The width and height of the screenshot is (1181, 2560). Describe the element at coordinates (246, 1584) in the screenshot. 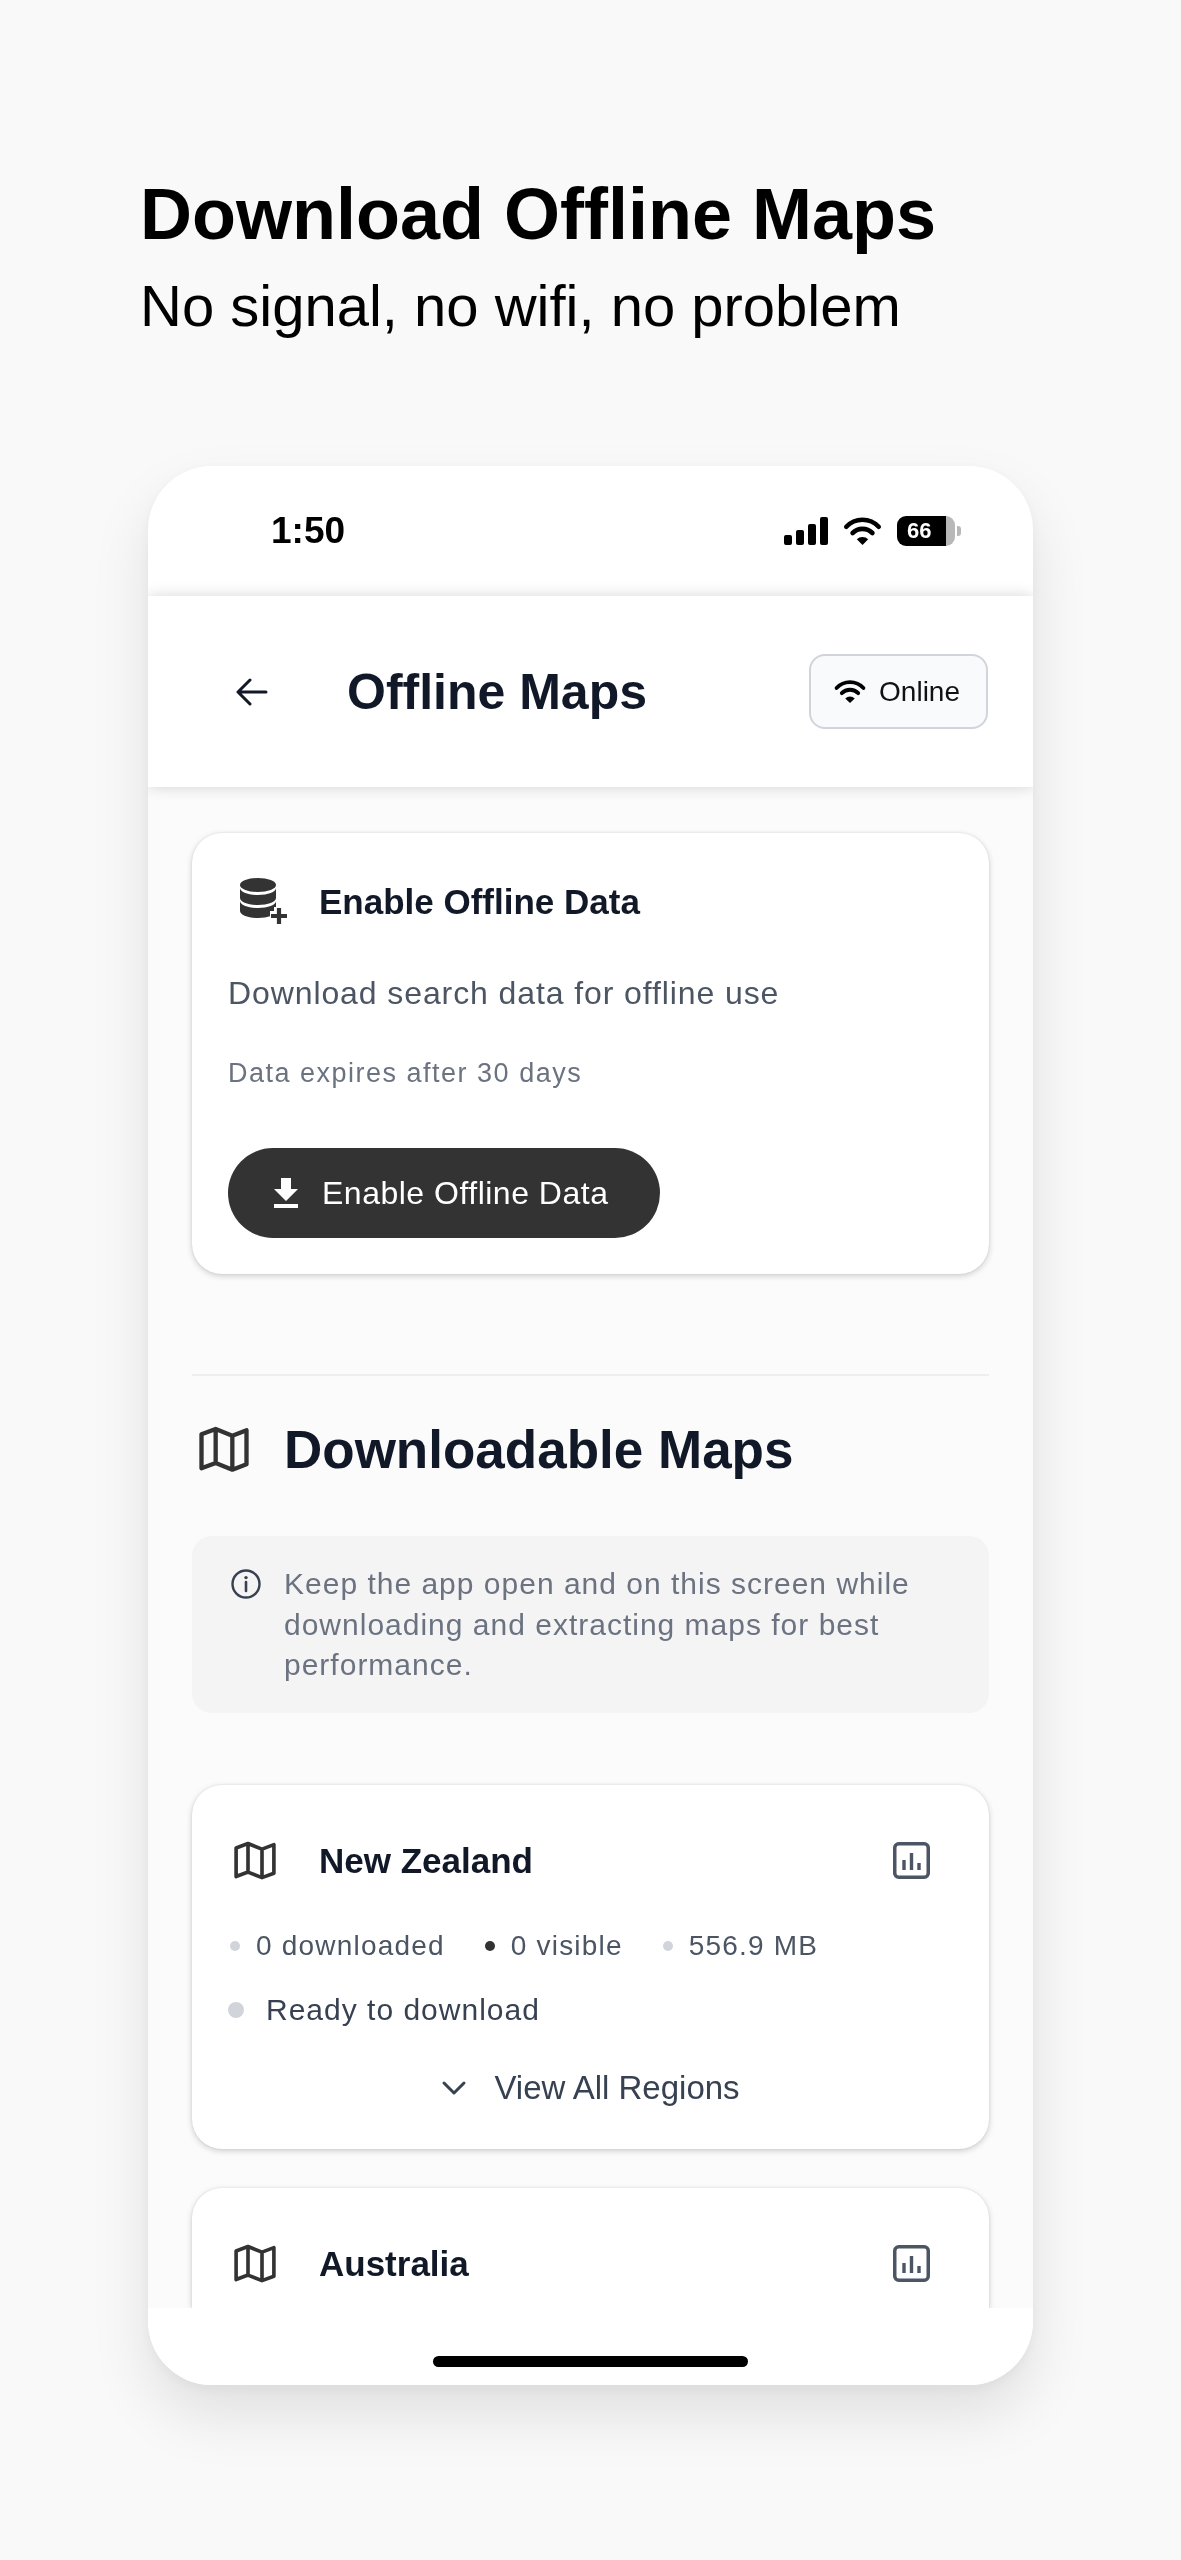

I see `info-icon` at that location.